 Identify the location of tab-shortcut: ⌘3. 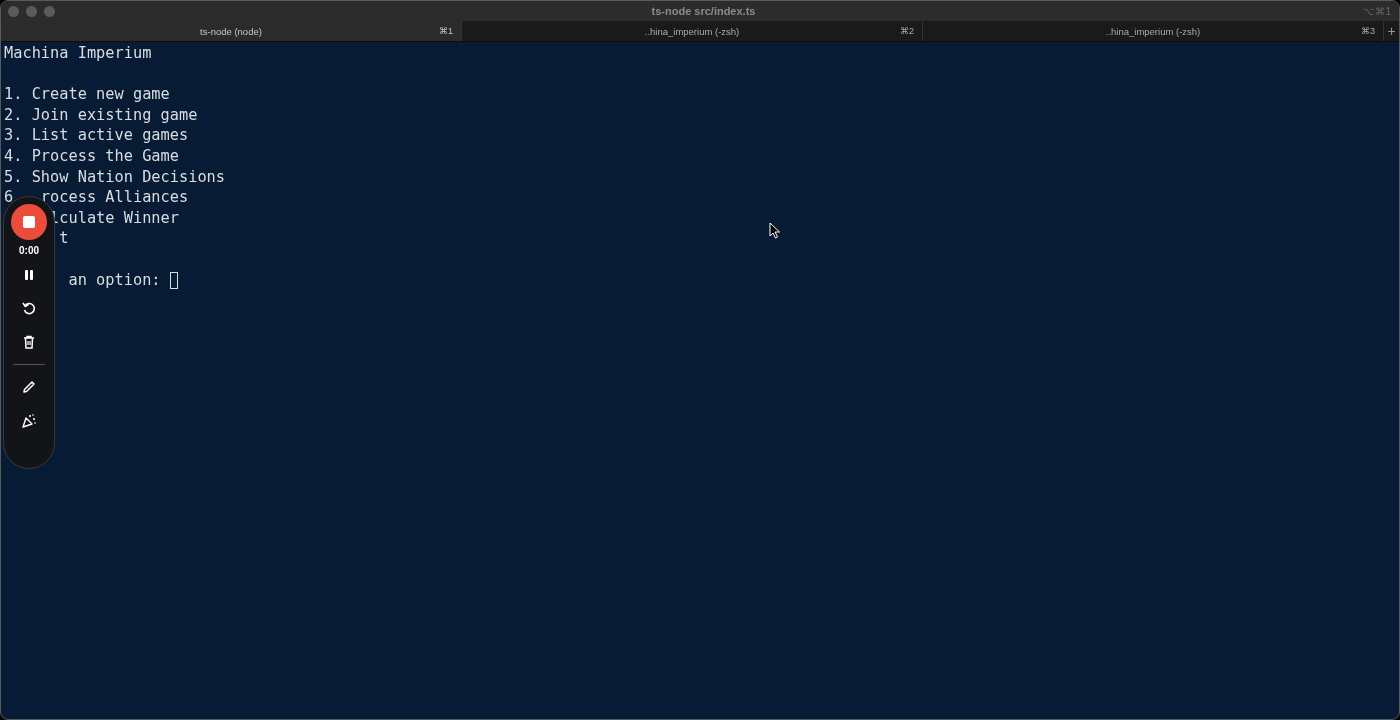
(1368, 31).